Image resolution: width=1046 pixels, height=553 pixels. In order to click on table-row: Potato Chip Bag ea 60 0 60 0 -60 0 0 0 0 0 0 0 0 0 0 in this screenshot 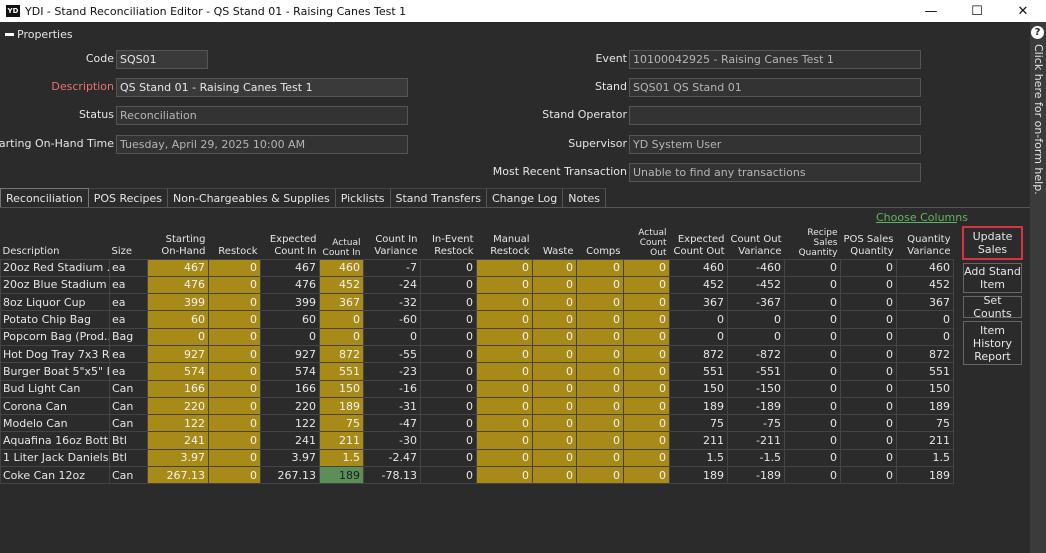, I will do `click(477, 319)`.